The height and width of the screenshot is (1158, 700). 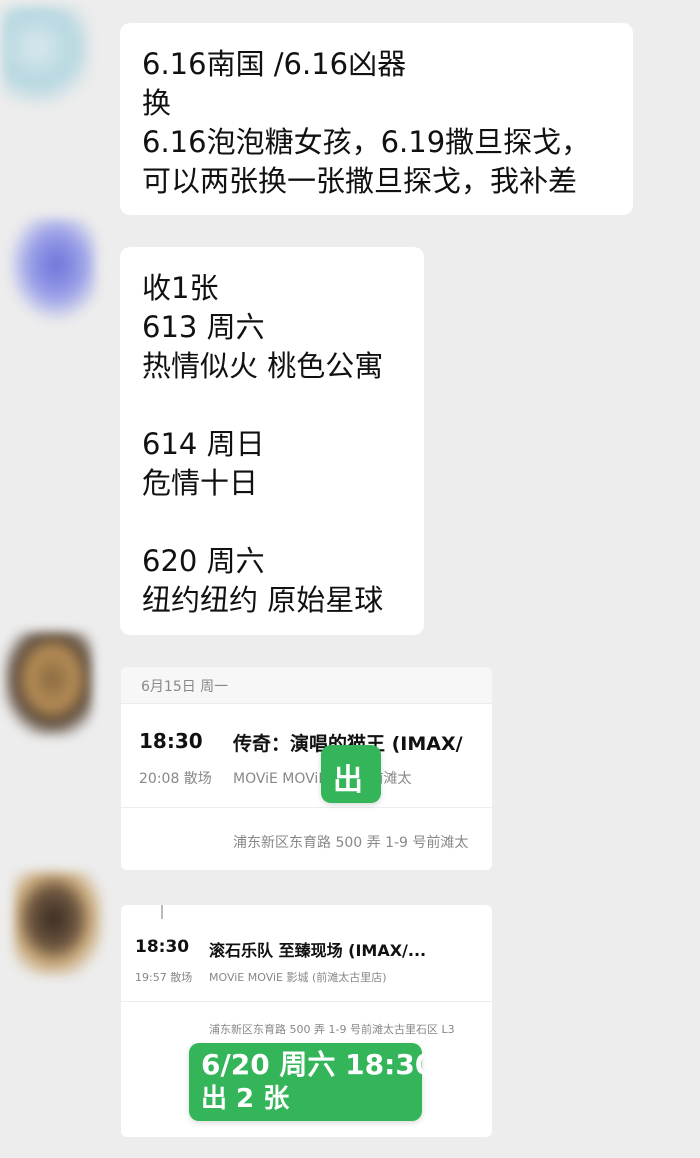 I want to click on sell-tag: 6/20 周六 18:30 出 2 张, so click(x=311, y=1082).